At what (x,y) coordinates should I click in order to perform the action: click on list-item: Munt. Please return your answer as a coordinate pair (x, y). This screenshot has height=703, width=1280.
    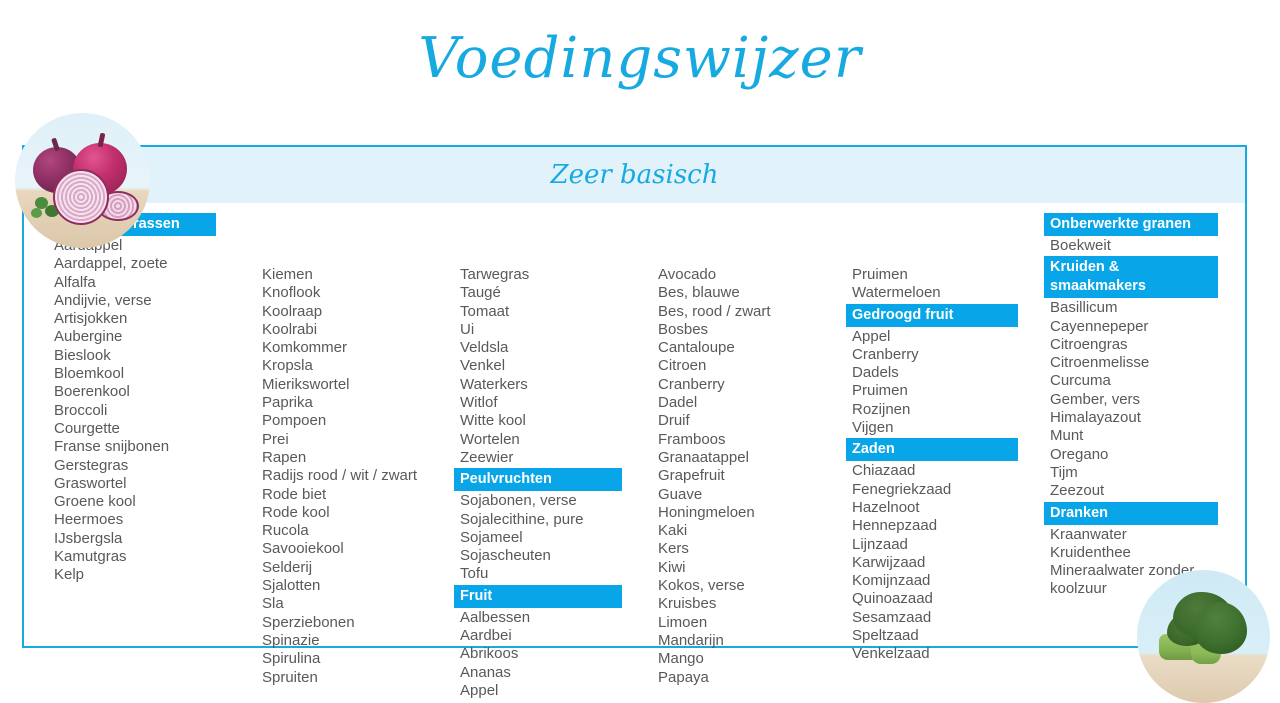
    Looking at the image, I should click on (1067, 436).